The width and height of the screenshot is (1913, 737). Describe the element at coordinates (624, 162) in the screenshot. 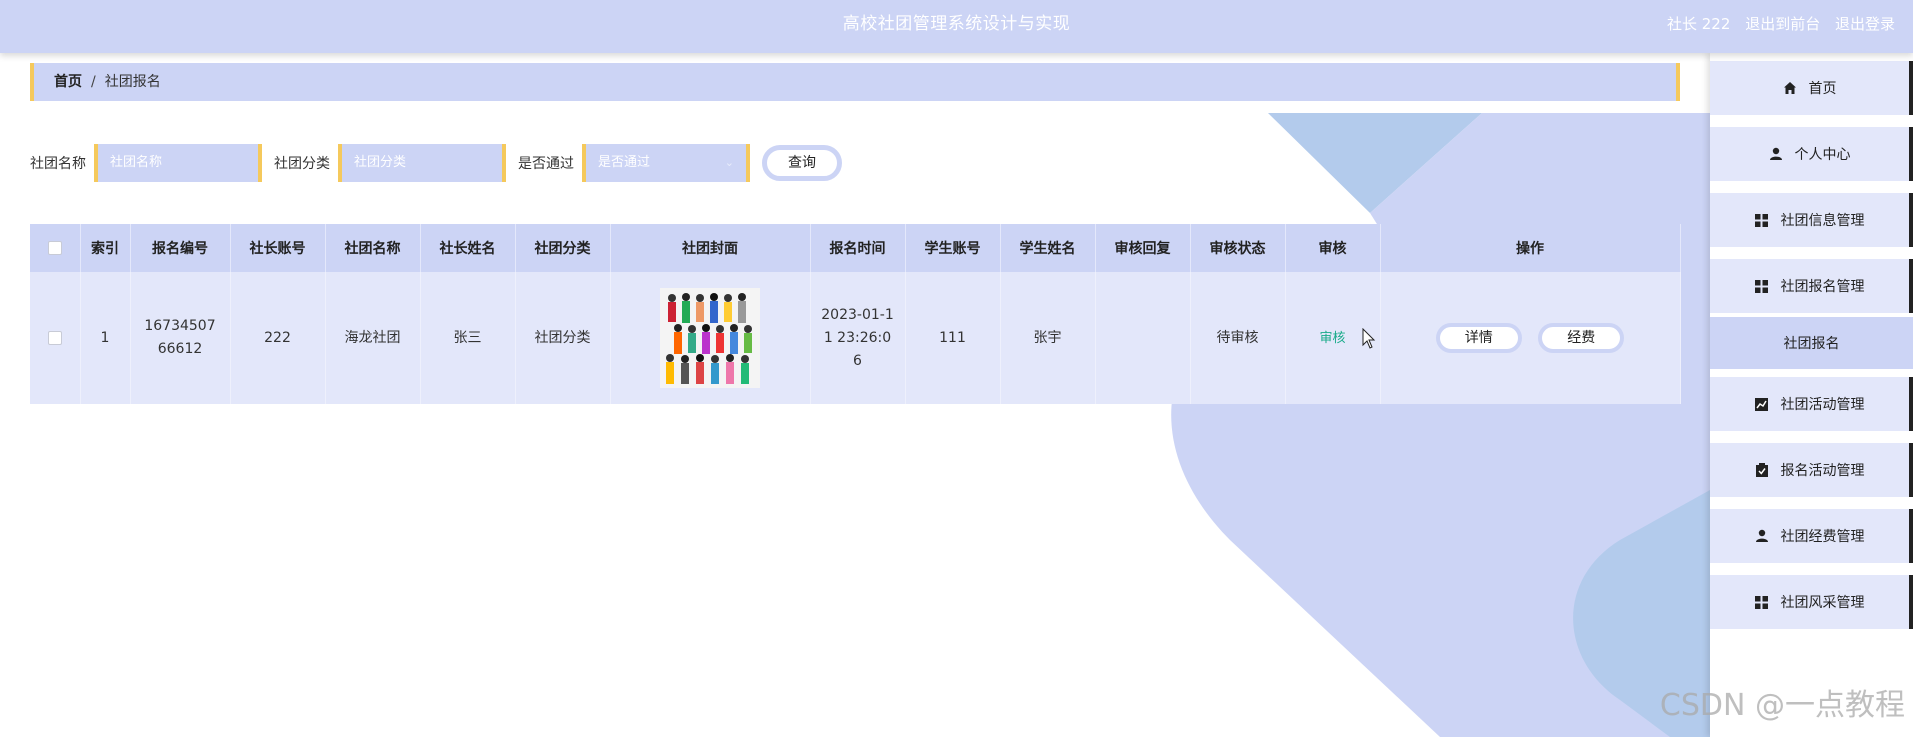

I see `passed-select-placeholder: 是否通过` at that location.